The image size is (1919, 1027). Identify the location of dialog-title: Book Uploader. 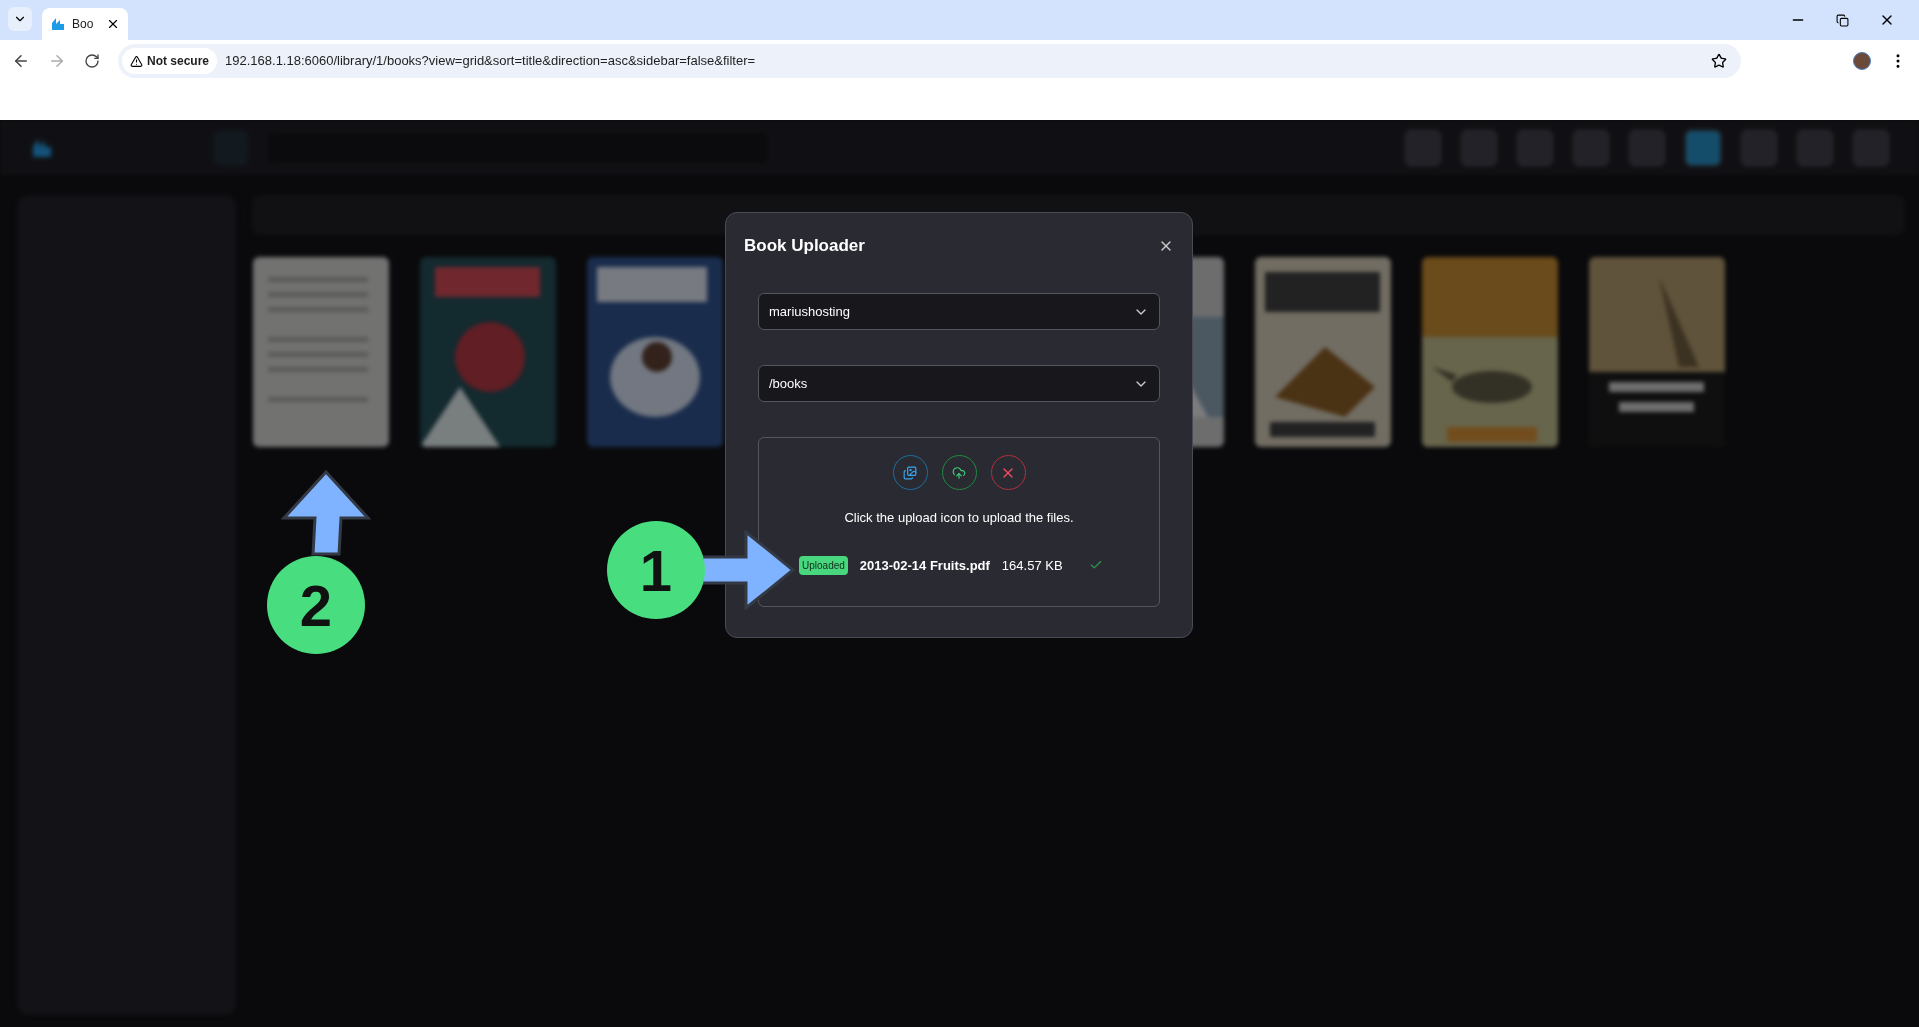
(804, 246).